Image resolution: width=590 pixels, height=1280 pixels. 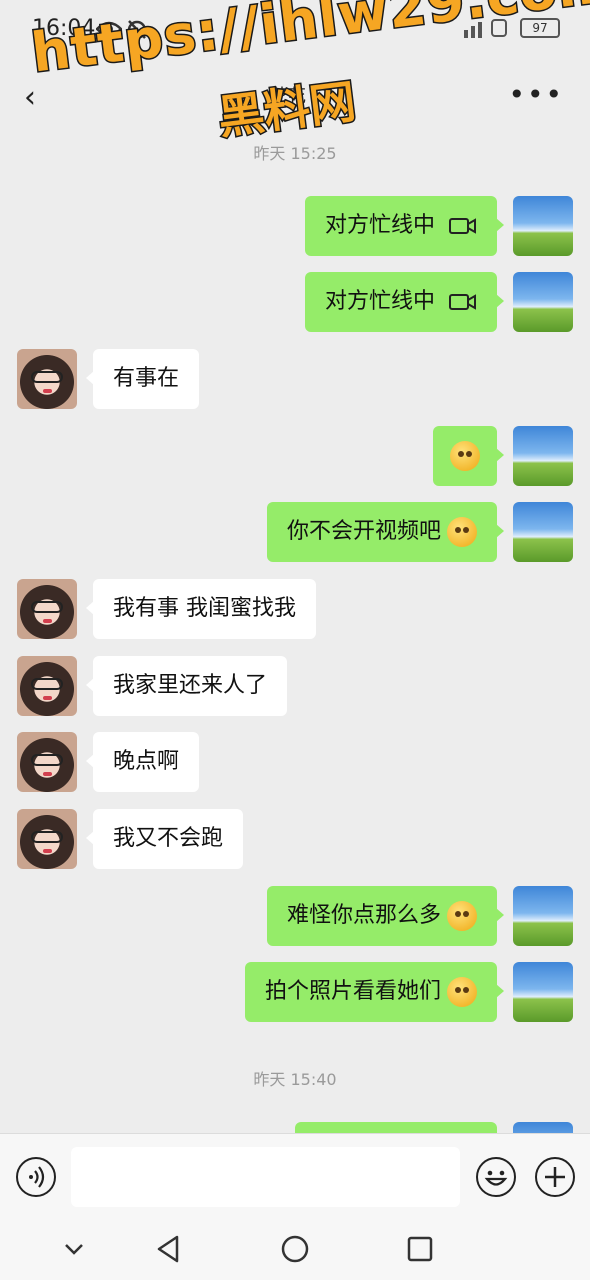 I want to click on message-text: 有事在, so click(x=146, y=378).